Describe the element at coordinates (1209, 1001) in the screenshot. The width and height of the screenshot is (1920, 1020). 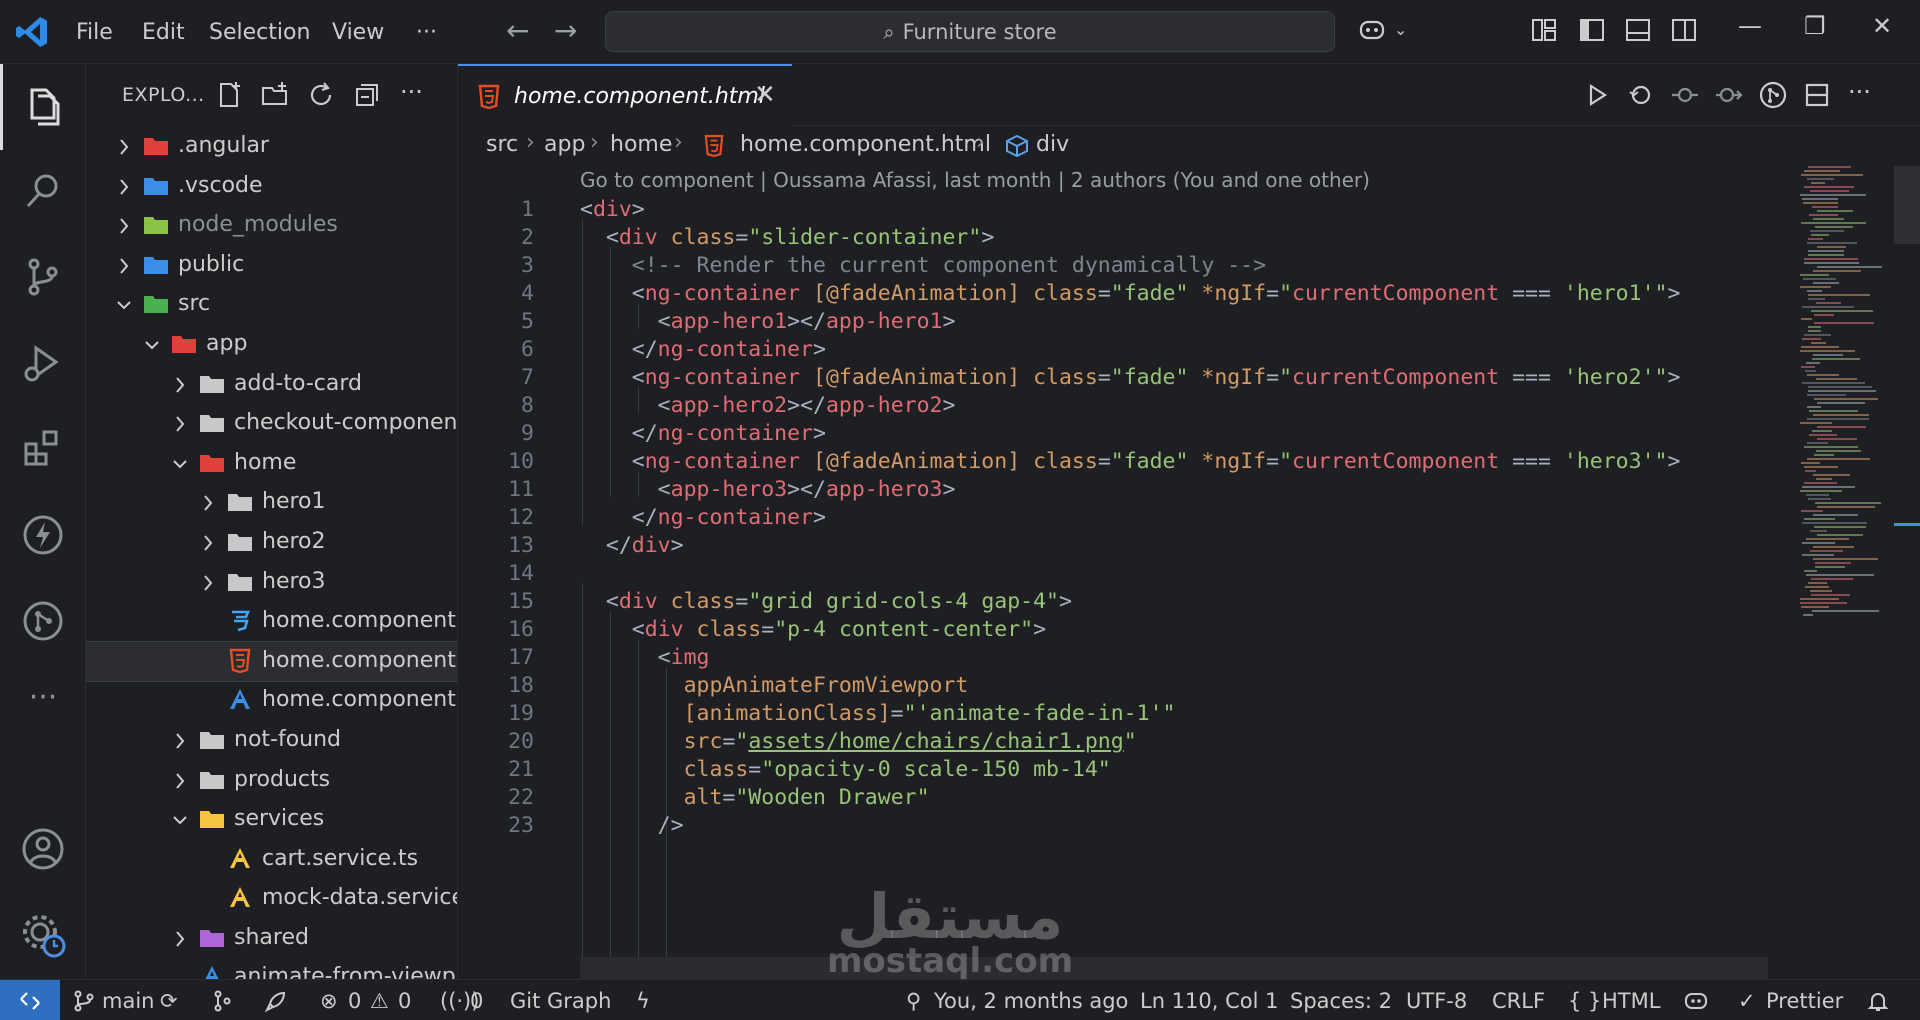
I see `cursor-position: Ln 110, Col 1` at that location.